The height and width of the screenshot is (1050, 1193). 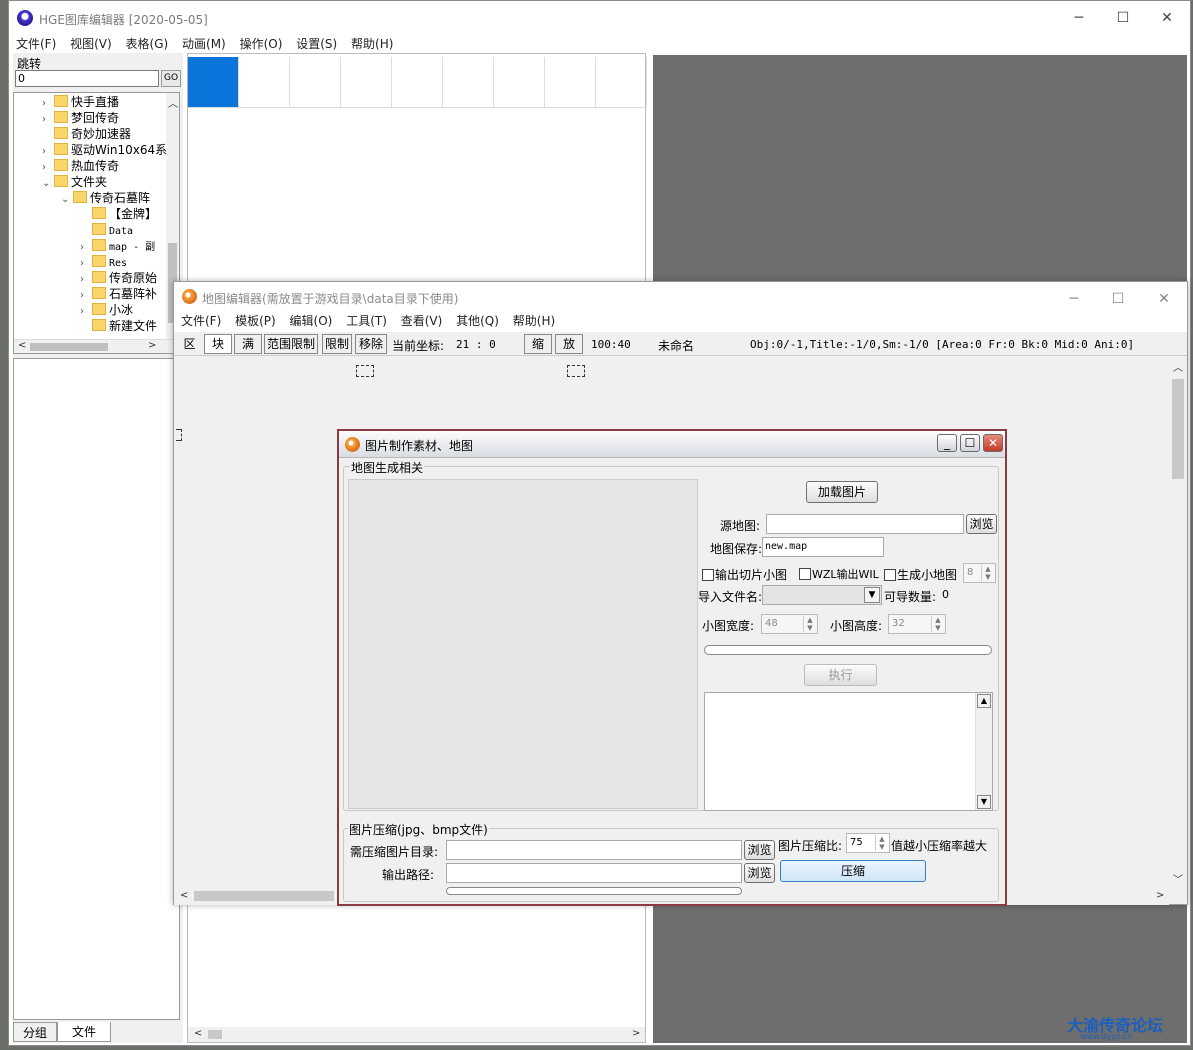 I want to click on go-button: GO, so click(x=171, y=78).